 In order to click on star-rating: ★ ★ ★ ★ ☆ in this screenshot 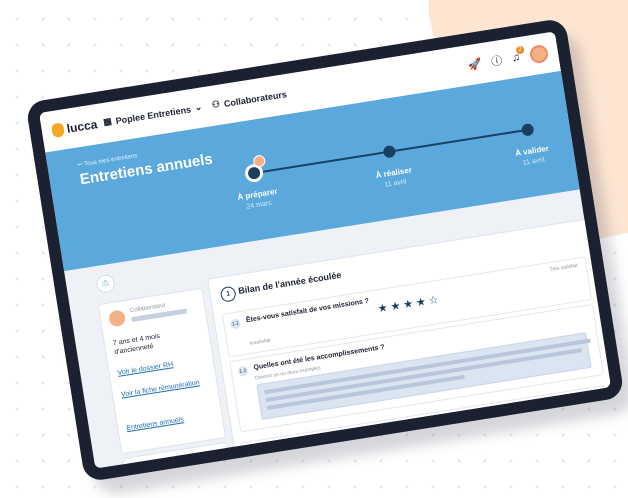, I will do `click(408, 304)`.